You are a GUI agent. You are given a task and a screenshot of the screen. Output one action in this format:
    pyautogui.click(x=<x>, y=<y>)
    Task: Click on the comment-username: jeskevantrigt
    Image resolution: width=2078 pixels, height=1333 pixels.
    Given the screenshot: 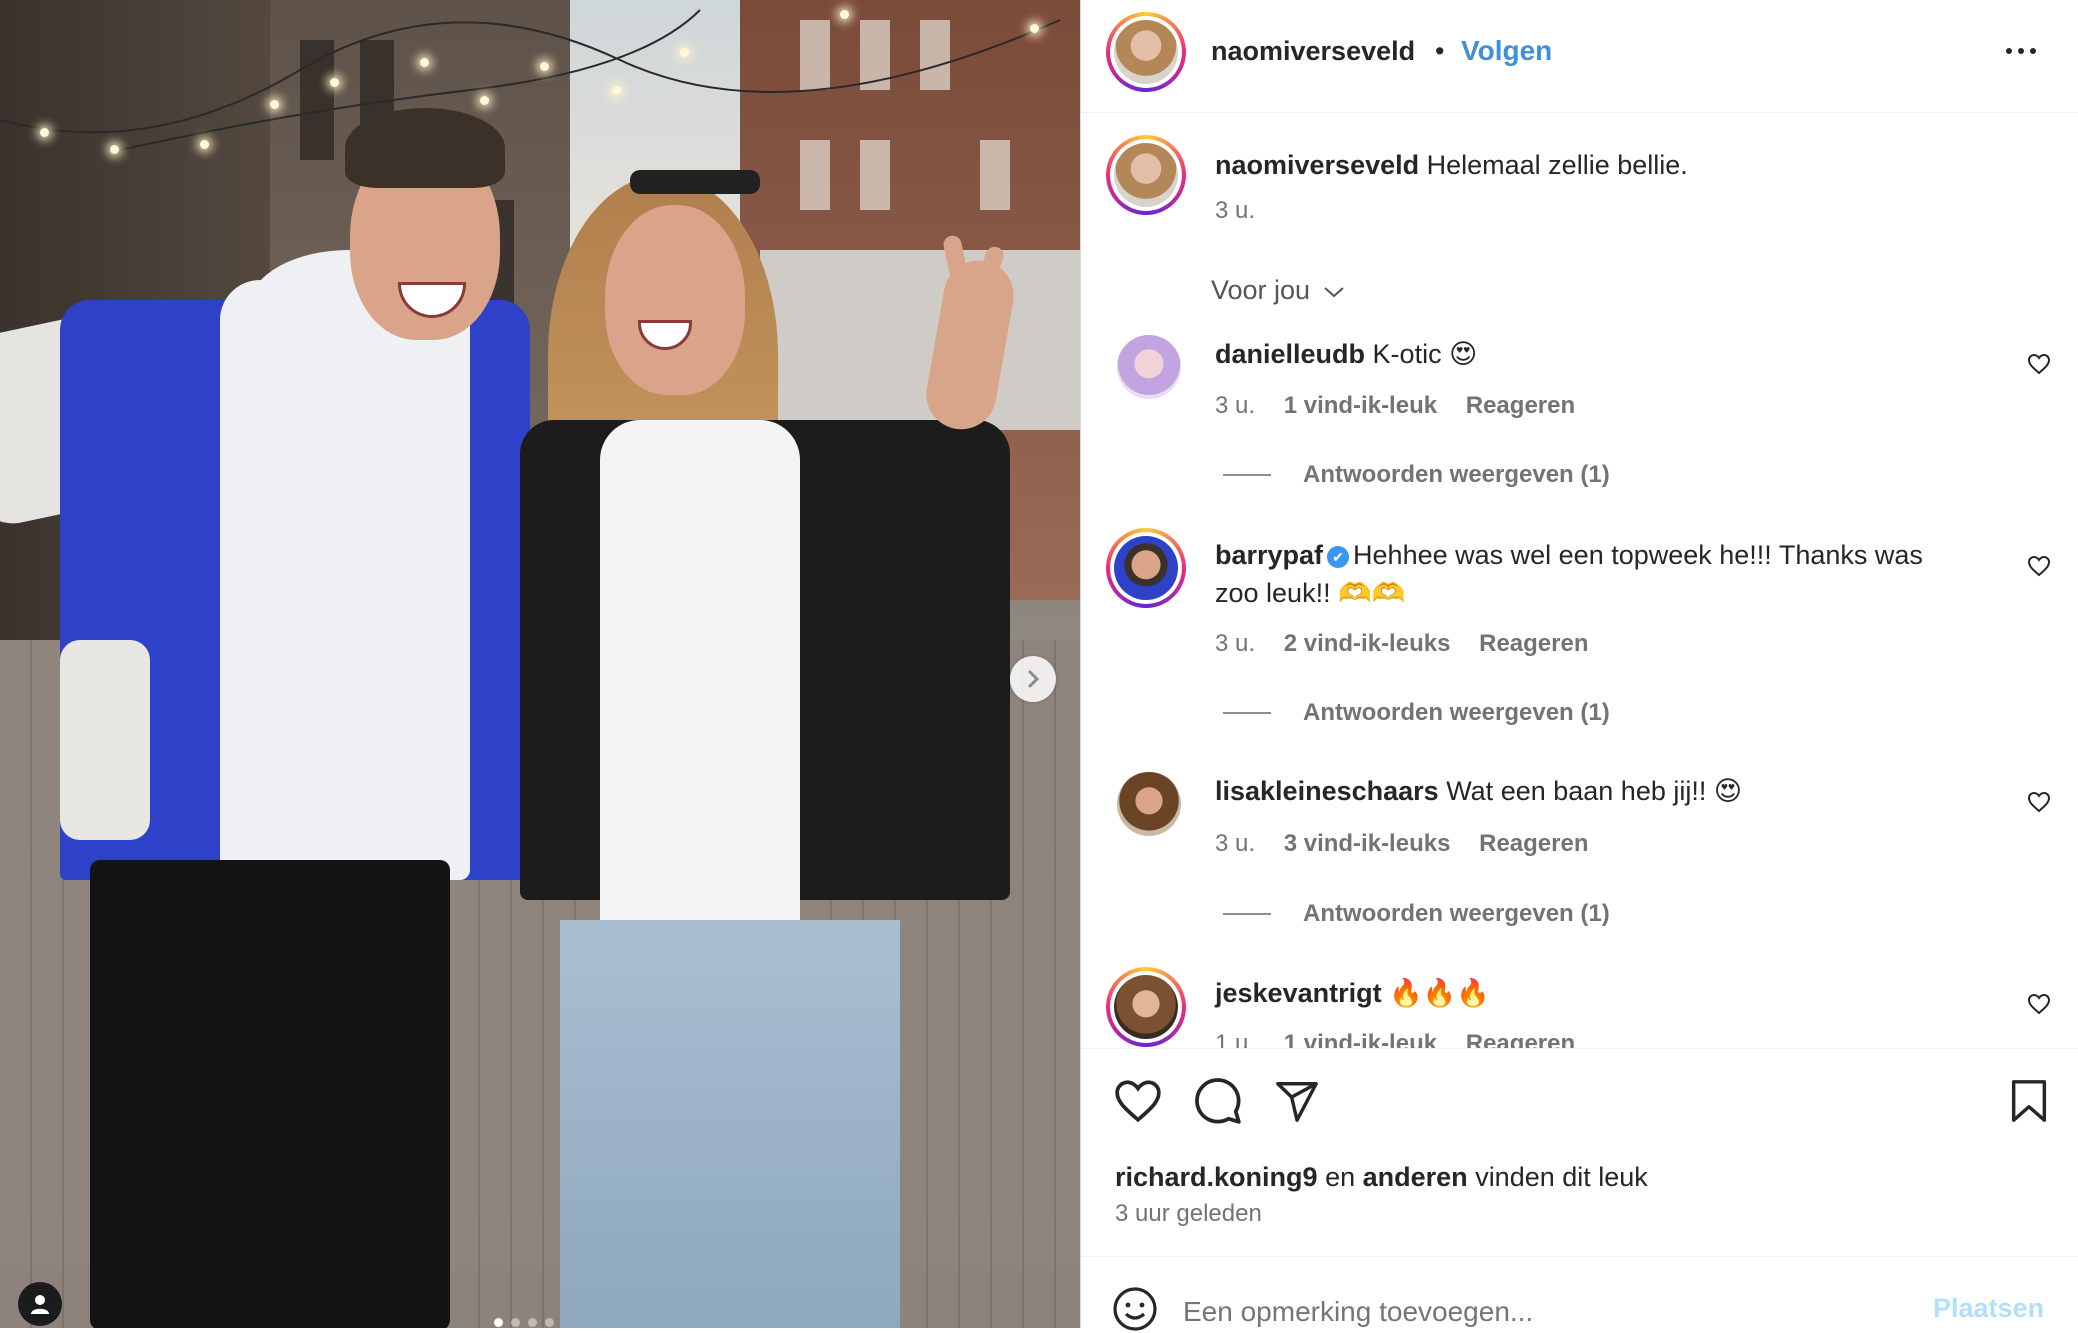 What is the action you would take?
    pyautogui.click(x=1298, y=993)
    